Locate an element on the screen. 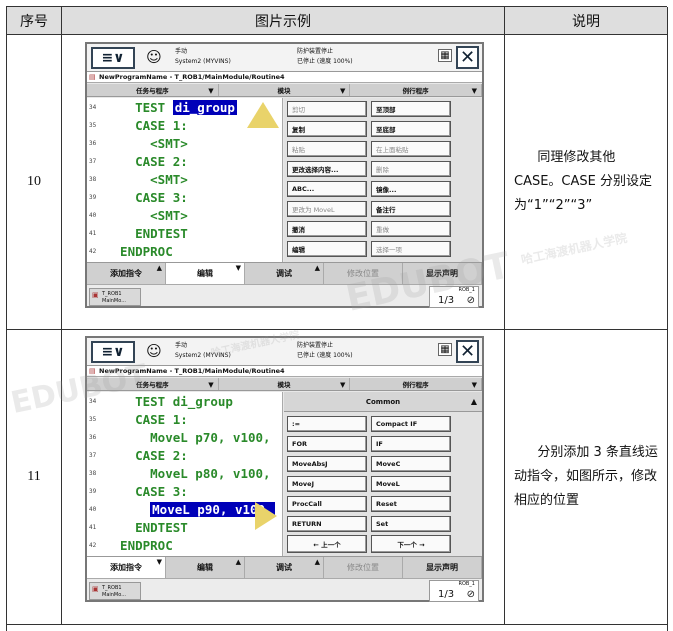  menu-item: 复制 is located at coordinates (327, 129).